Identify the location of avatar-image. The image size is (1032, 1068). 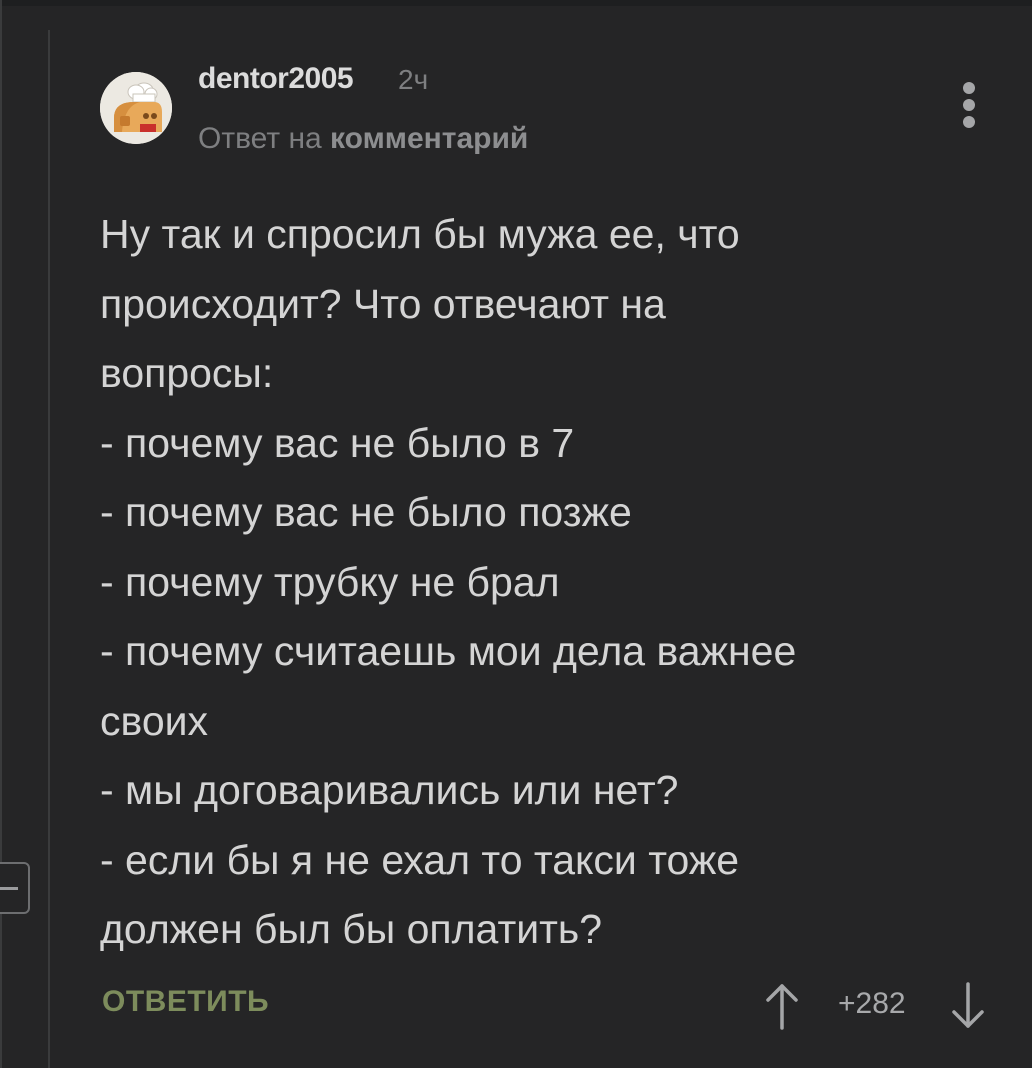
(136, 108).